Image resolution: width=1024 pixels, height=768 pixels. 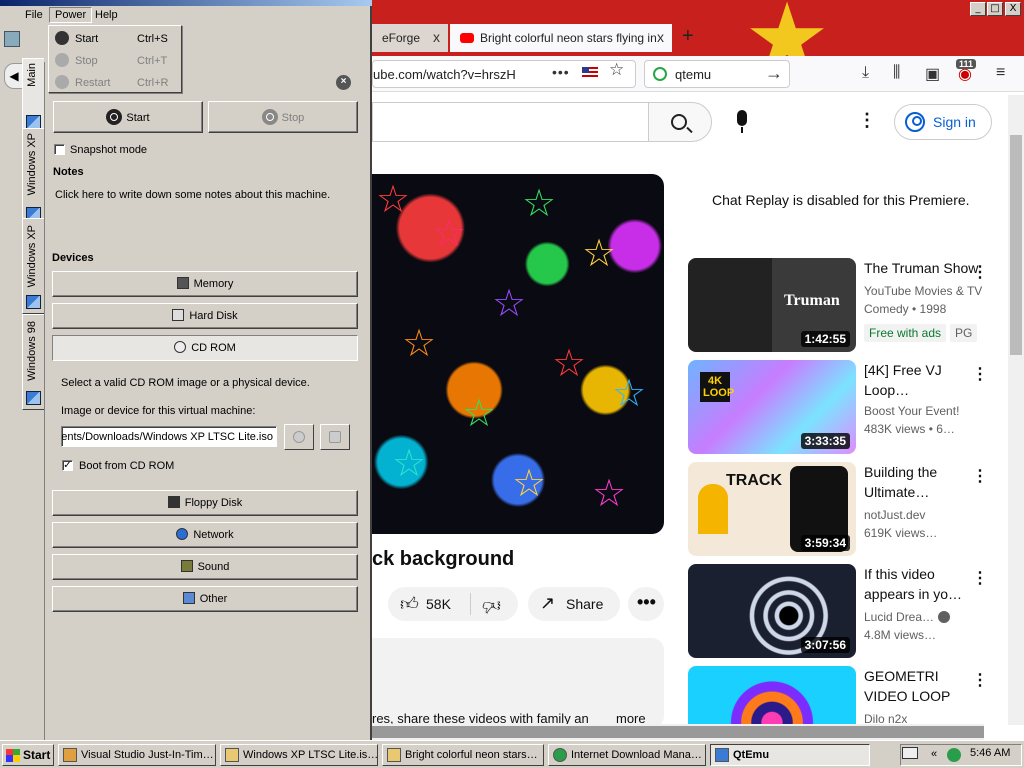 What do you see at coordinates (59, 149) in the screenshot?
I see `snapshot-checkbox` at bounding box center [59, 149].